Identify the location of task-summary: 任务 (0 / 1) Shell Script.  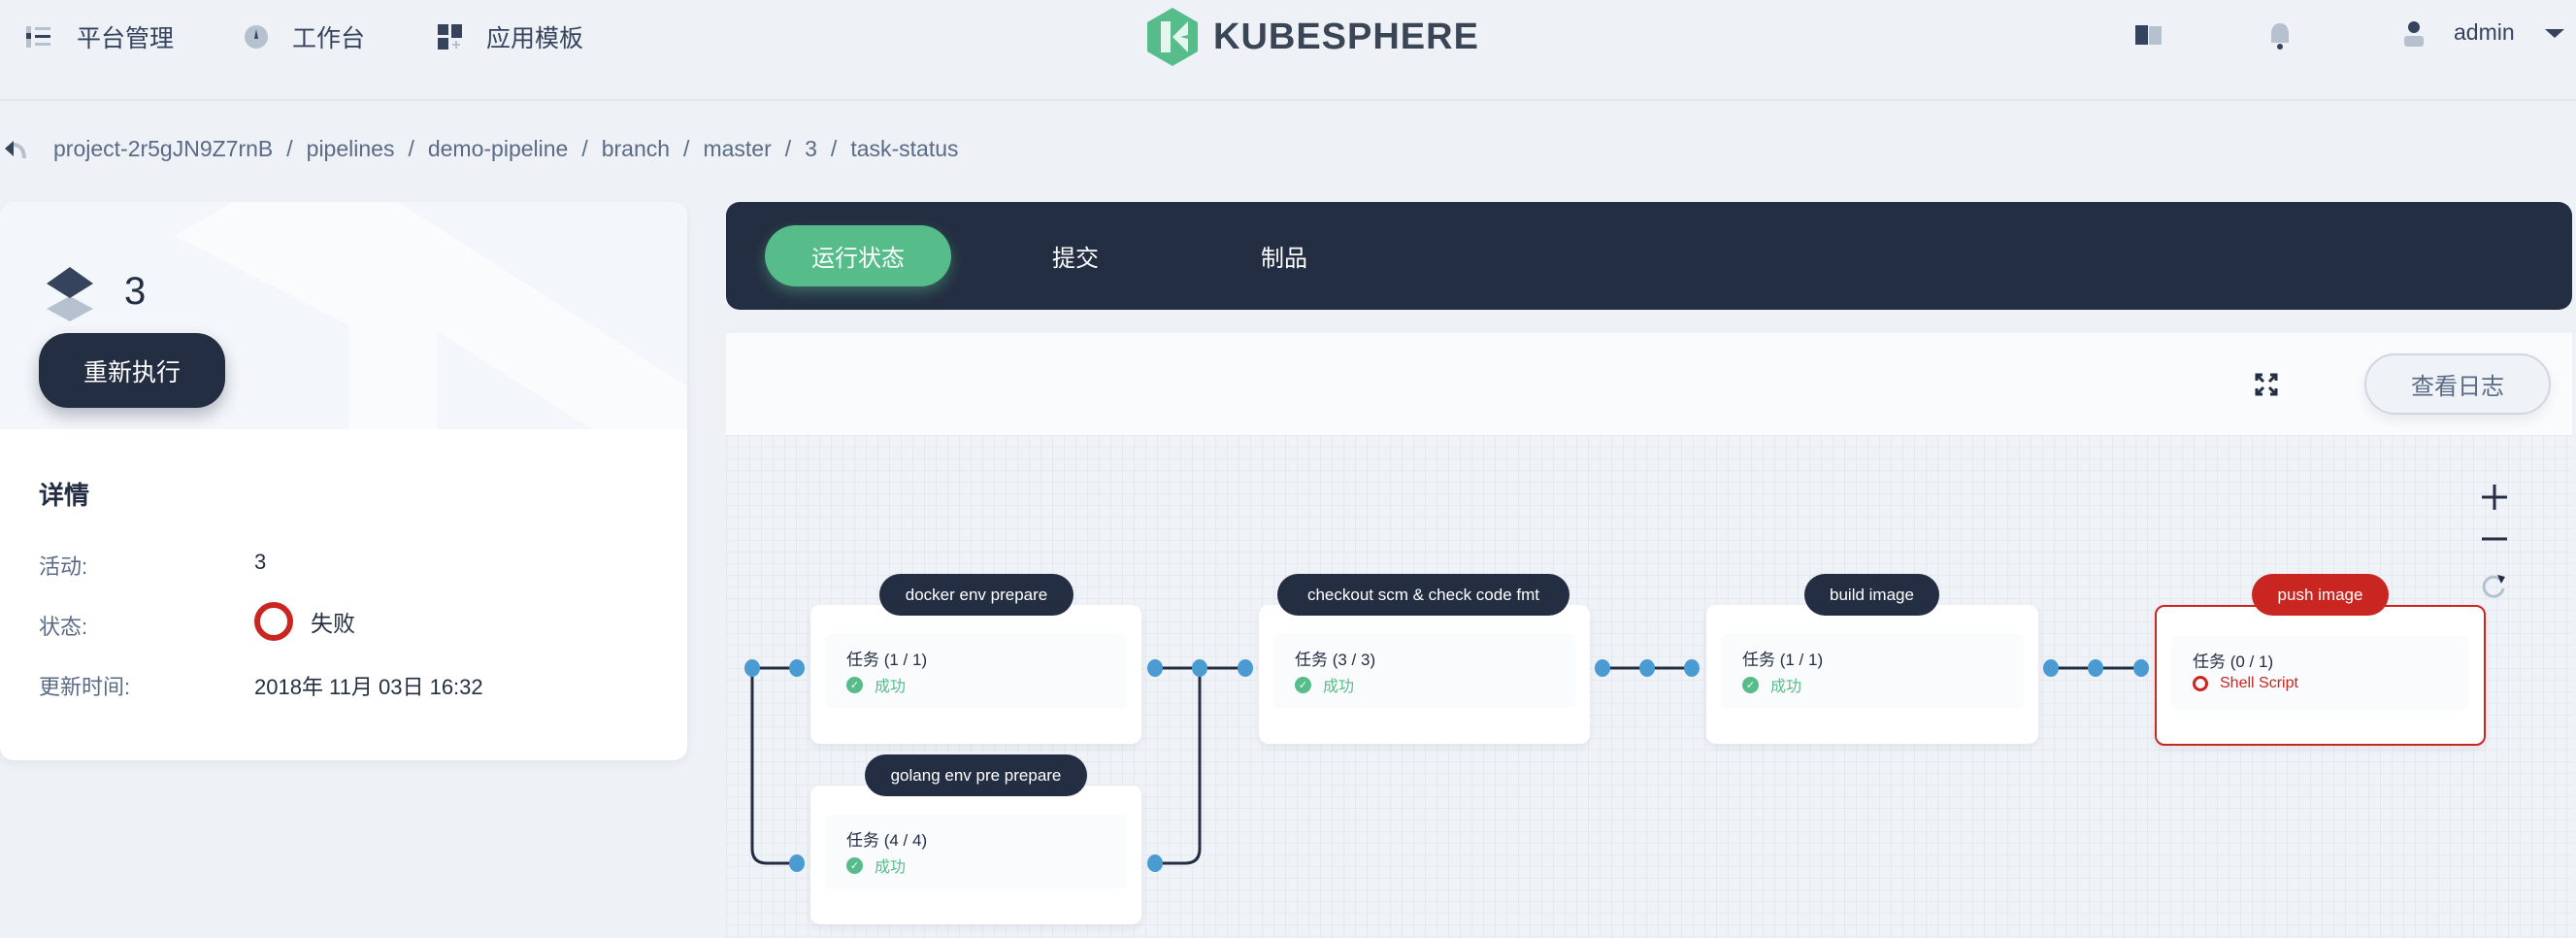
(2320, 673).